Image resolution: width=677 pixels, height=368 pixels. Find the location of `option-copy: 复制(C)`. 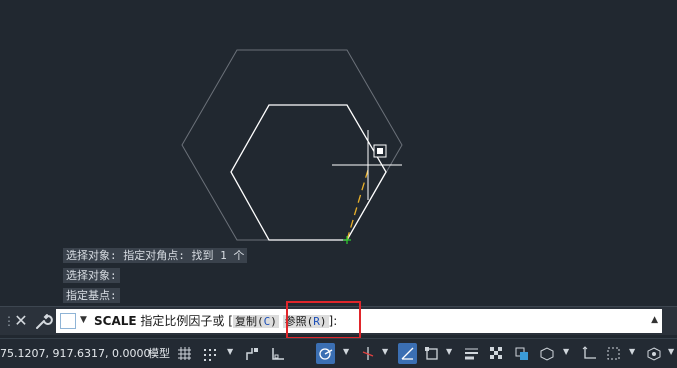

option-copy: 复制(C) is located at coordinates (255, 321).